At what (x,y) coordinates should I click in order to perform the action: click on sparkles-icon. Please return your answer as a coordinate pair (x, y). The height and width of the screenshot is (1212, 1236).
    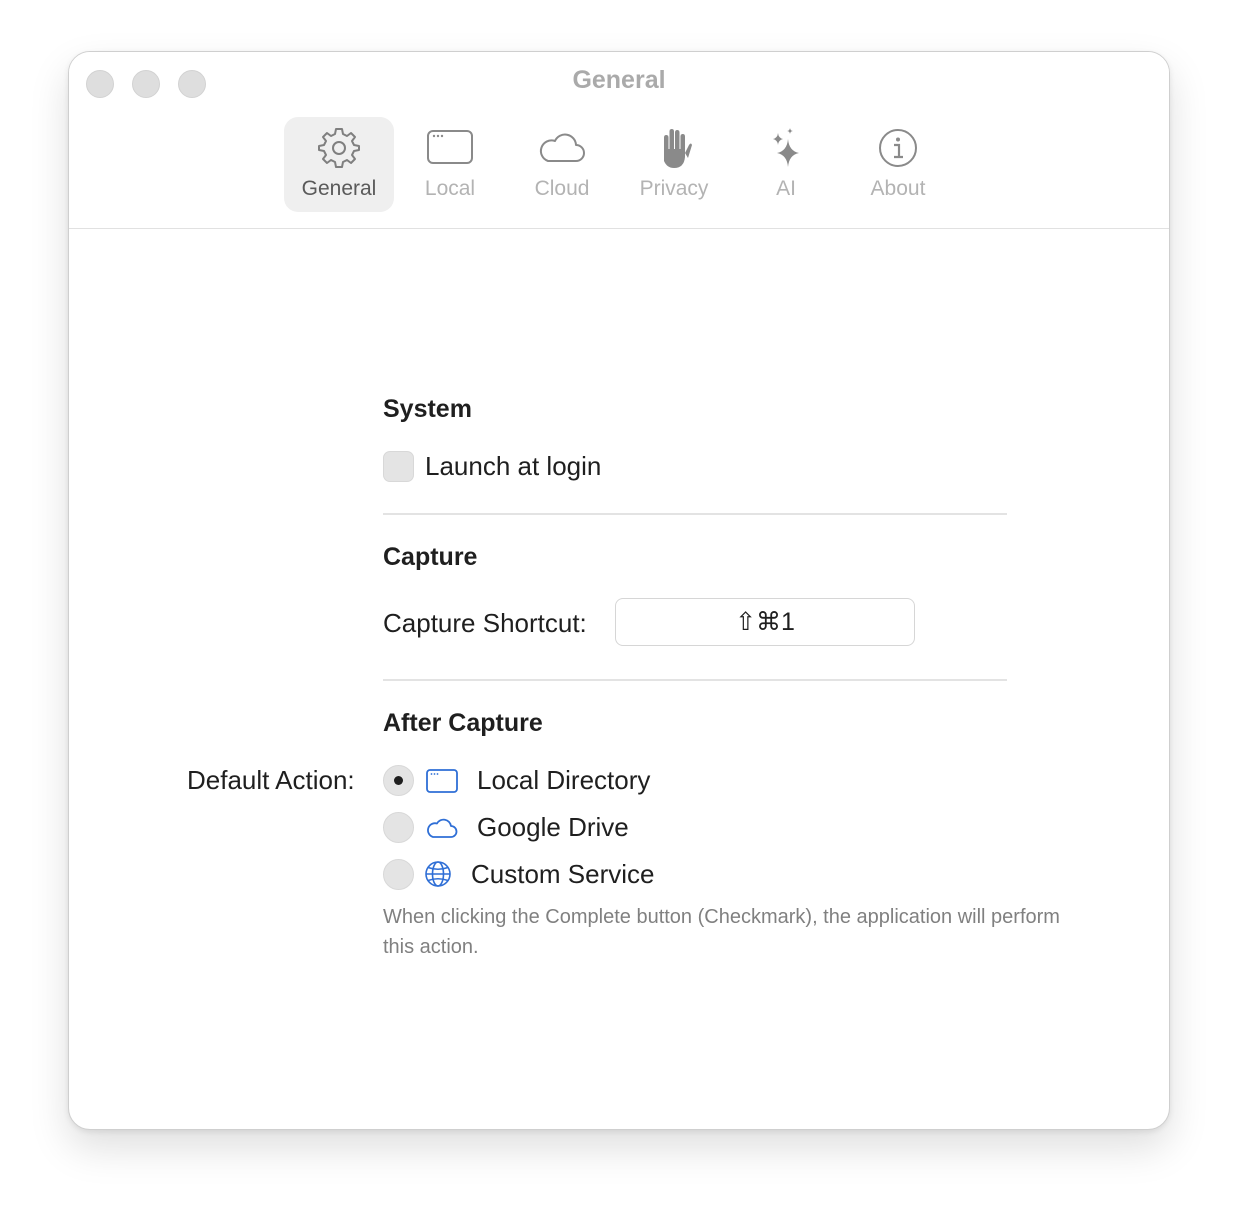
    Looking at the image, I should click on (786, 148).